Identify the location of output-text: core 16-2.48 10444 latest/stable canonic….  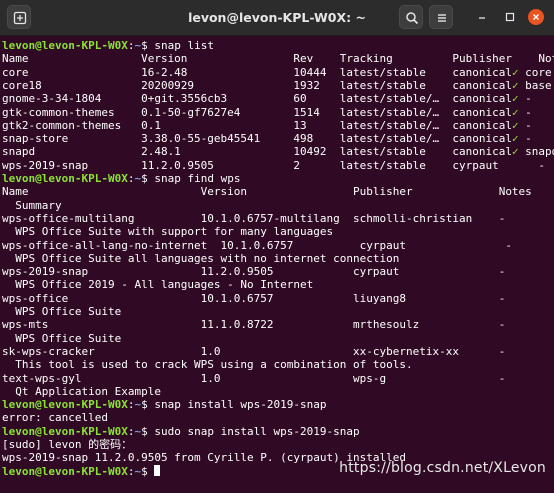
(257, 72).